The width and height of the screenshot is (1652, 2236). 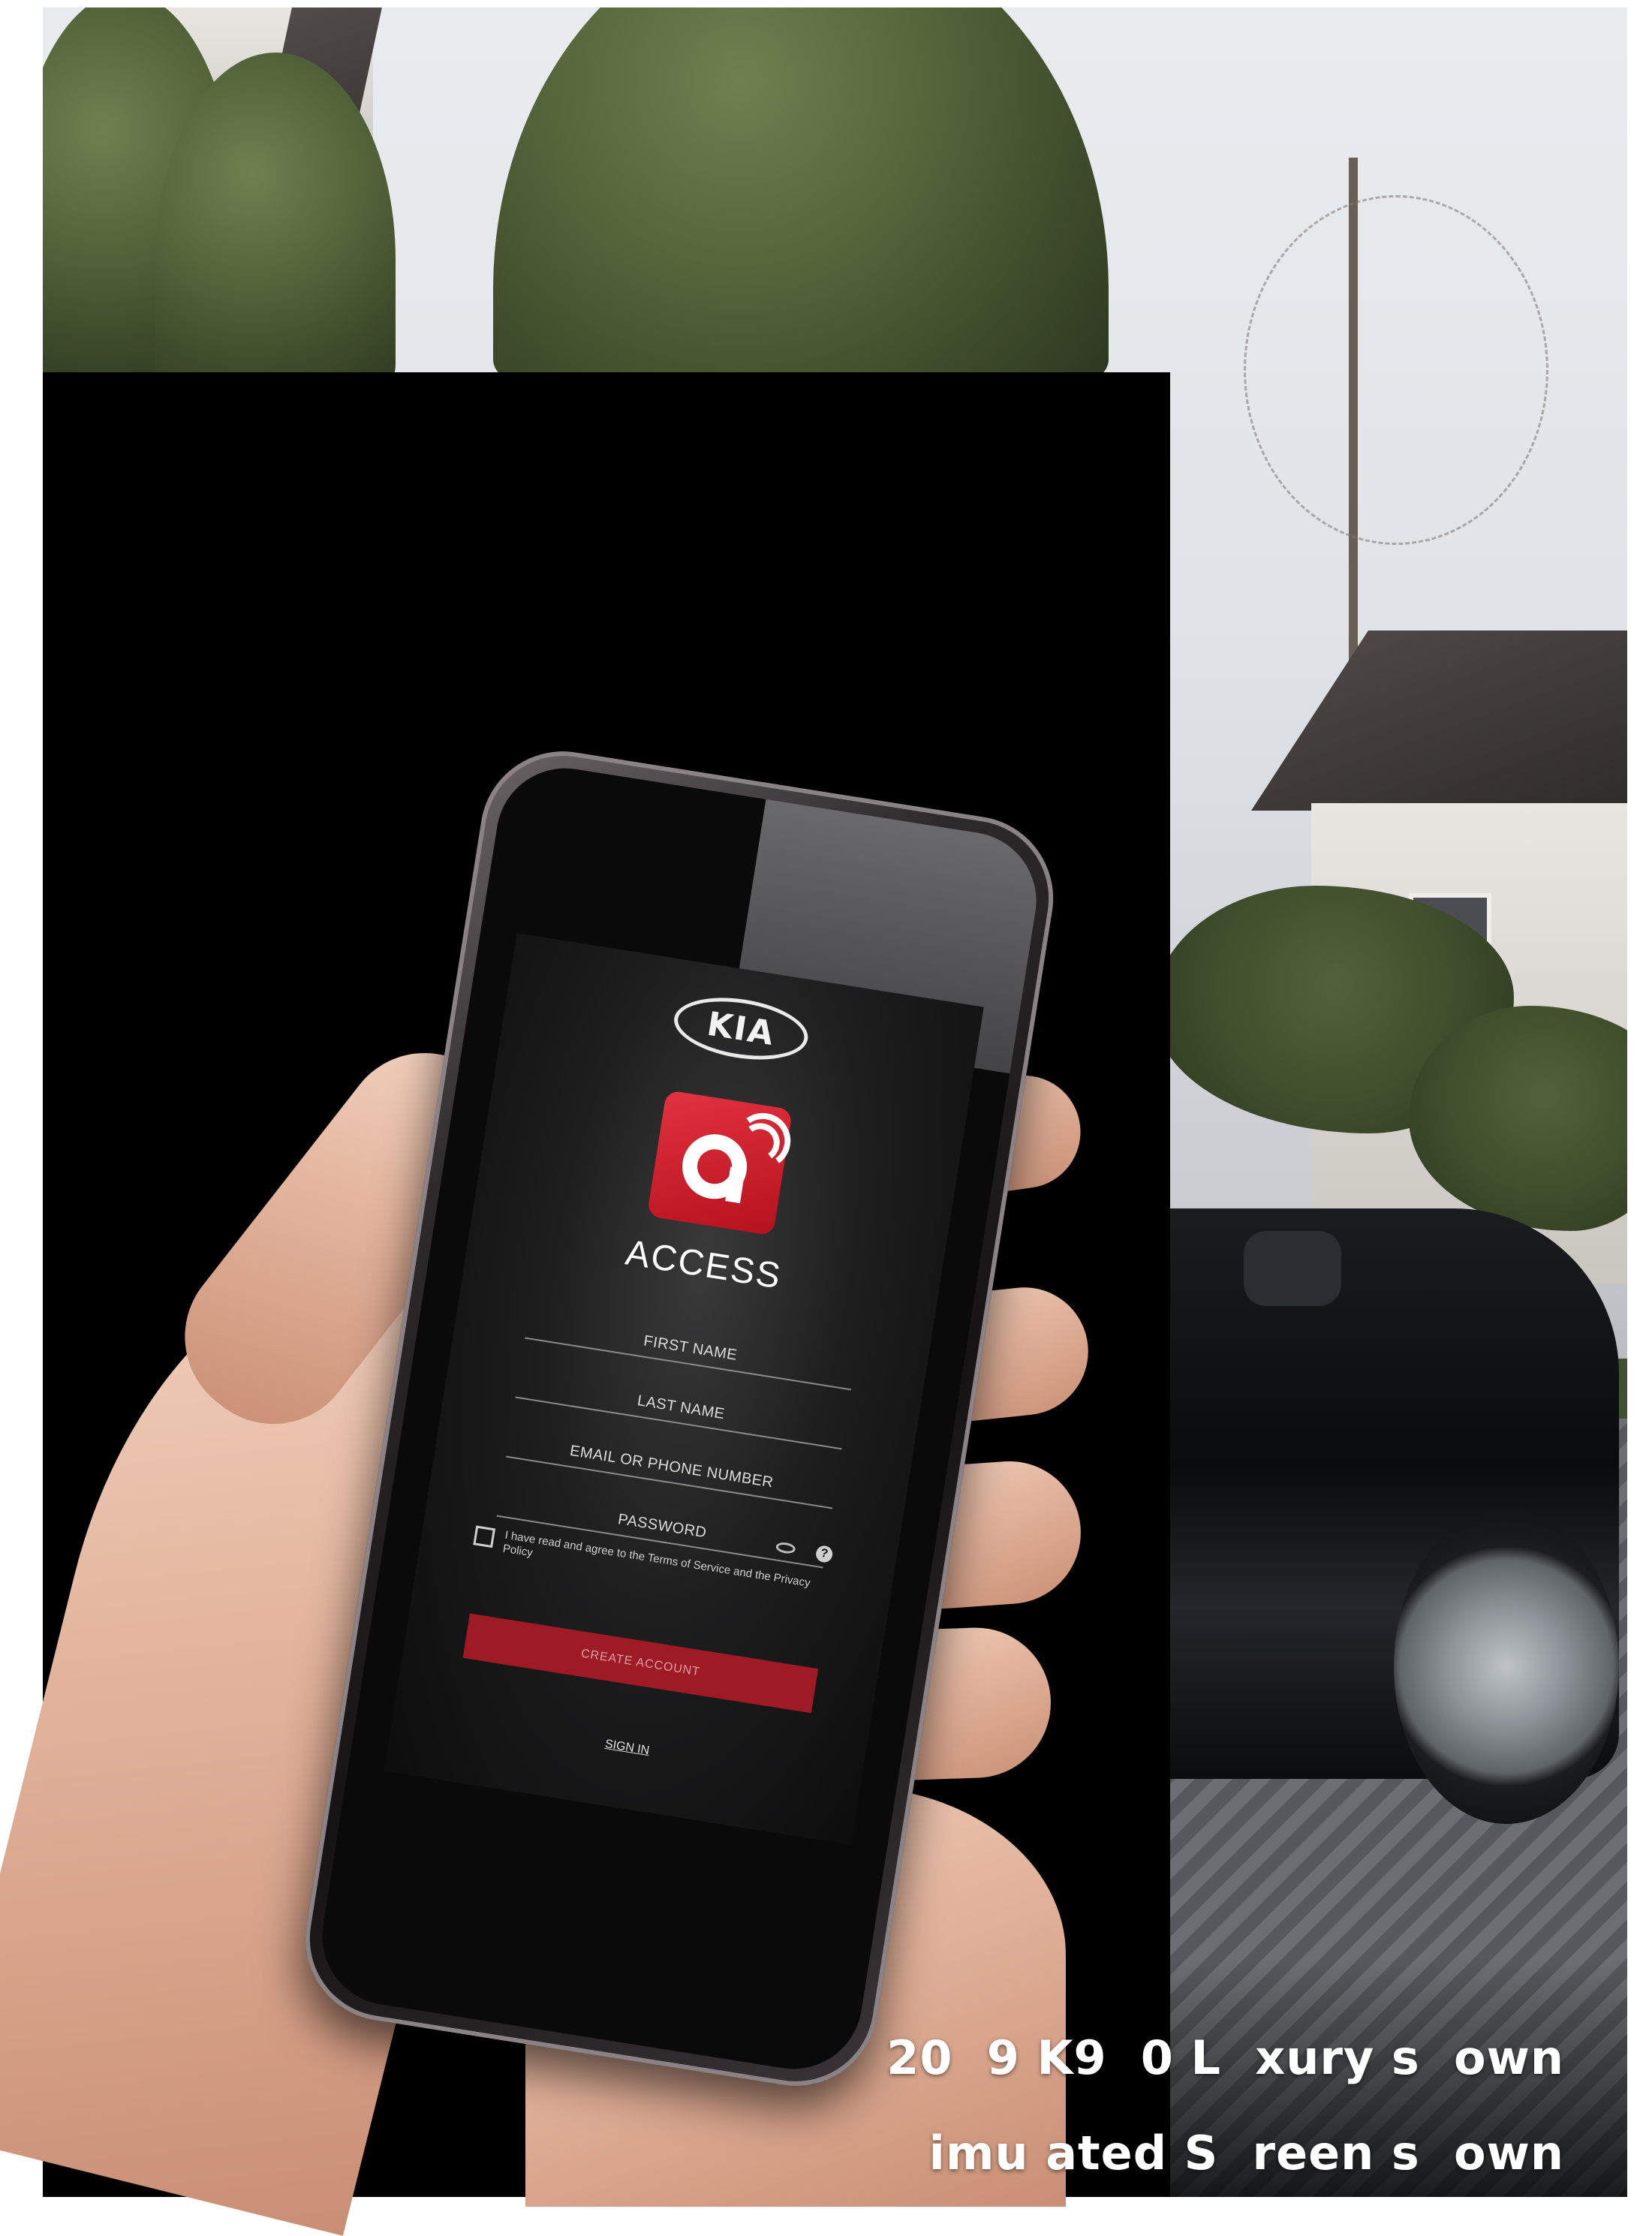 What do you see at coordinates (1396, 370) in the screenshot?
I see `tree-branches` at bounding box center [1396, 370].